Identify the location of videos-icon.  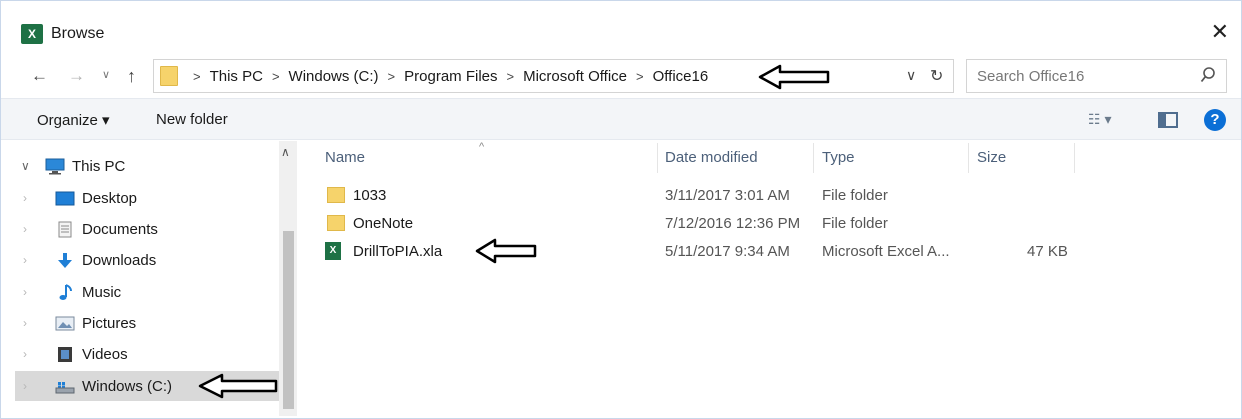
(65, 354).